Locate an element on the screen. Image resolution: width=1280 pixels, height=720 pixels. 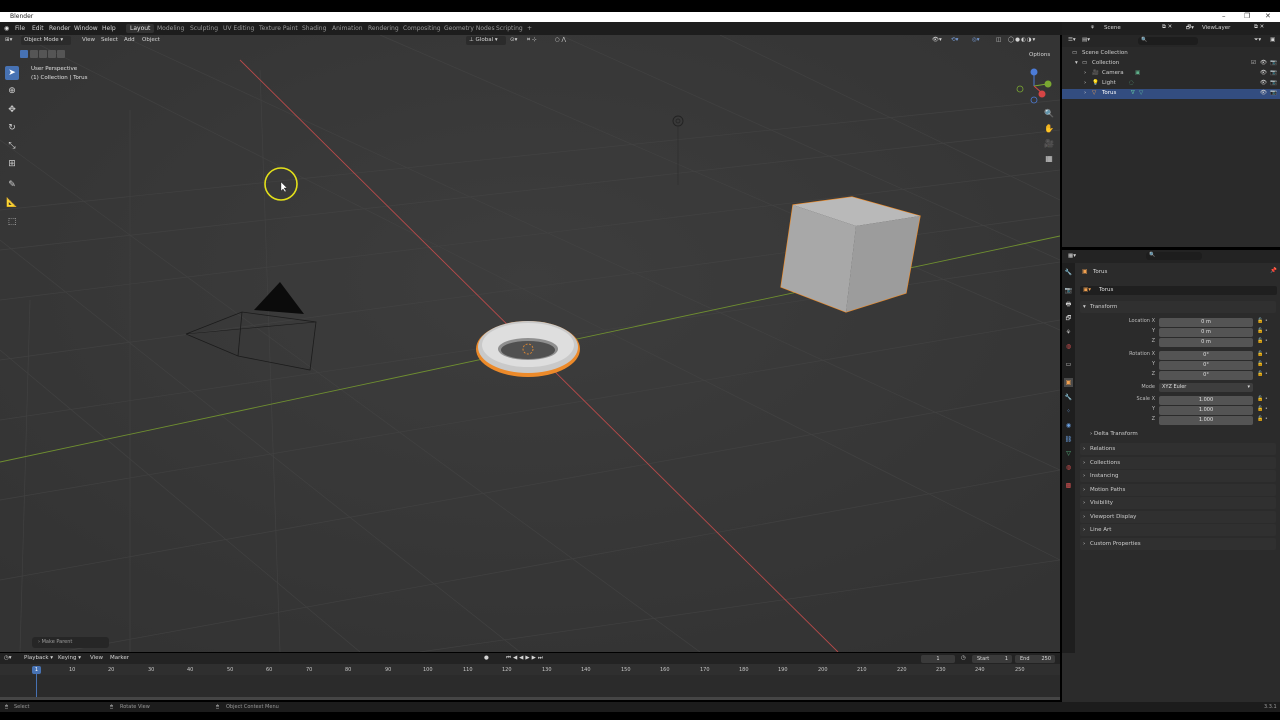
rotation-z-field: 0° is located at coordinates (1206, 375).